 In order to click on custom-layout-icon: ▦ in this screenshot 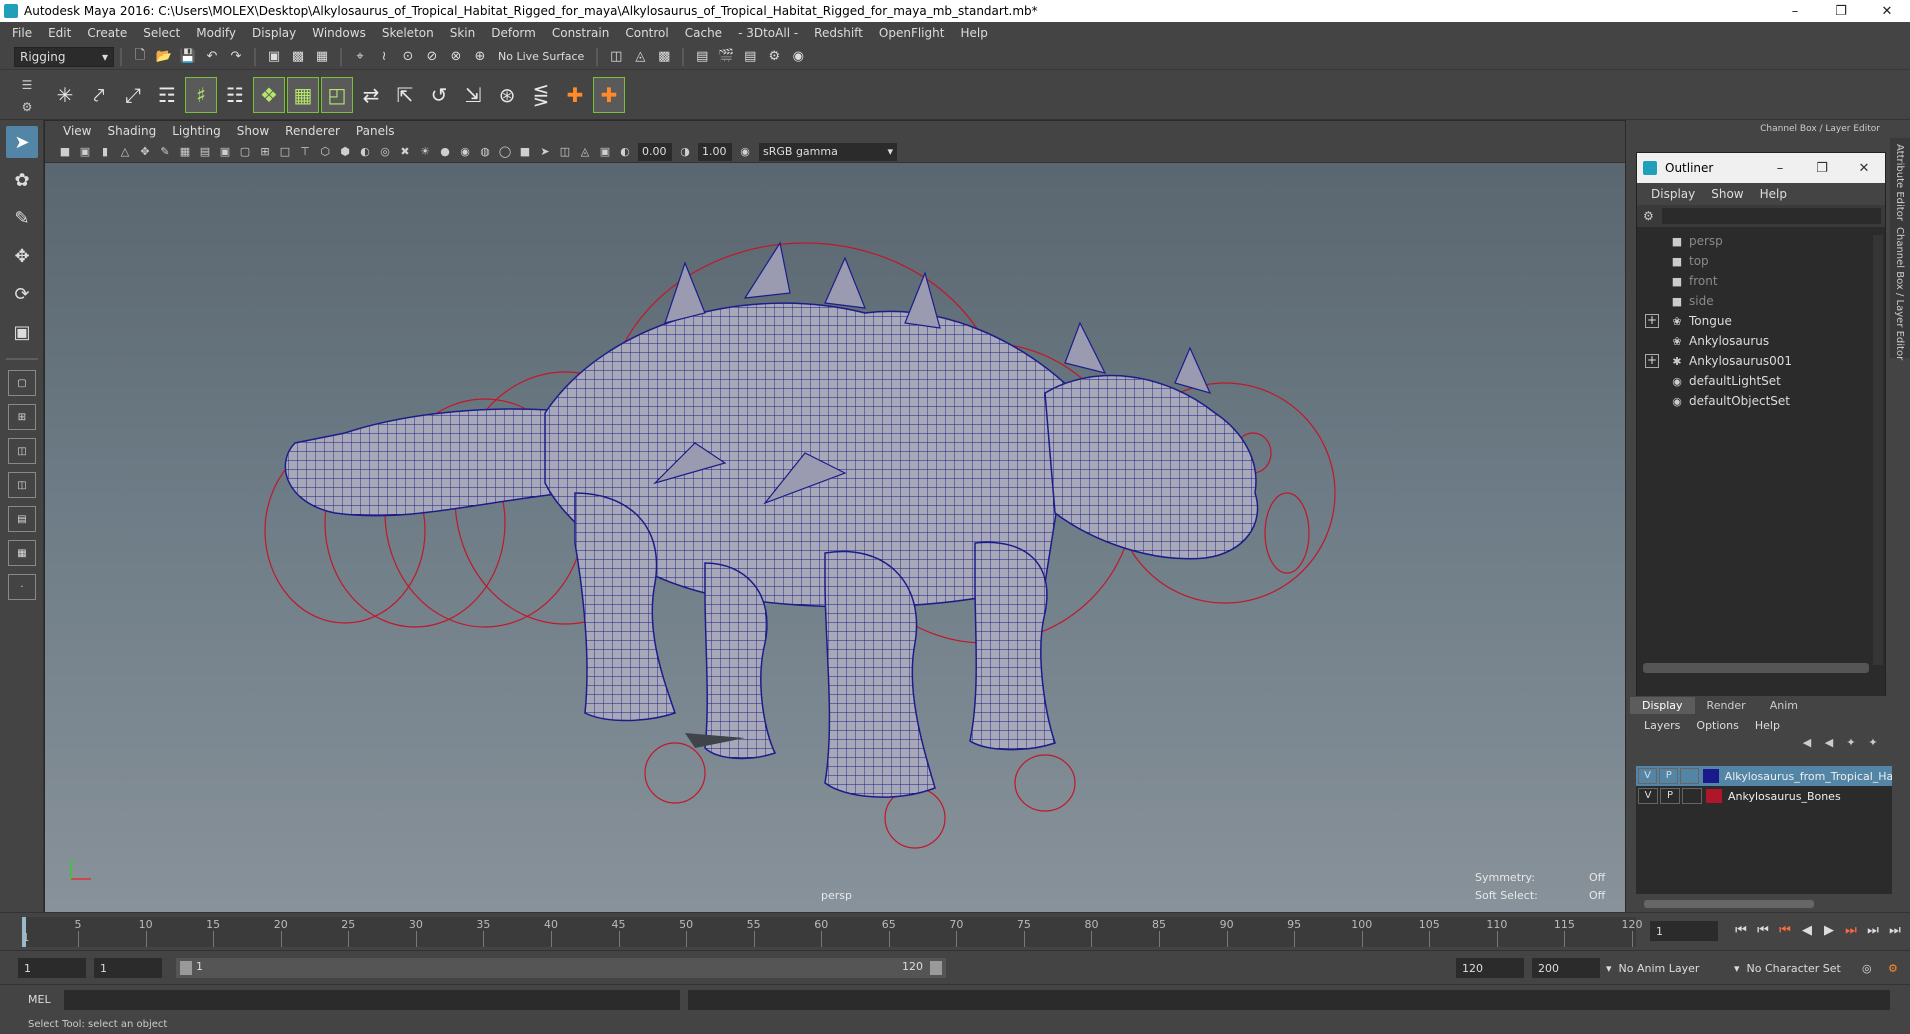, I will do `click(22, 553)`.